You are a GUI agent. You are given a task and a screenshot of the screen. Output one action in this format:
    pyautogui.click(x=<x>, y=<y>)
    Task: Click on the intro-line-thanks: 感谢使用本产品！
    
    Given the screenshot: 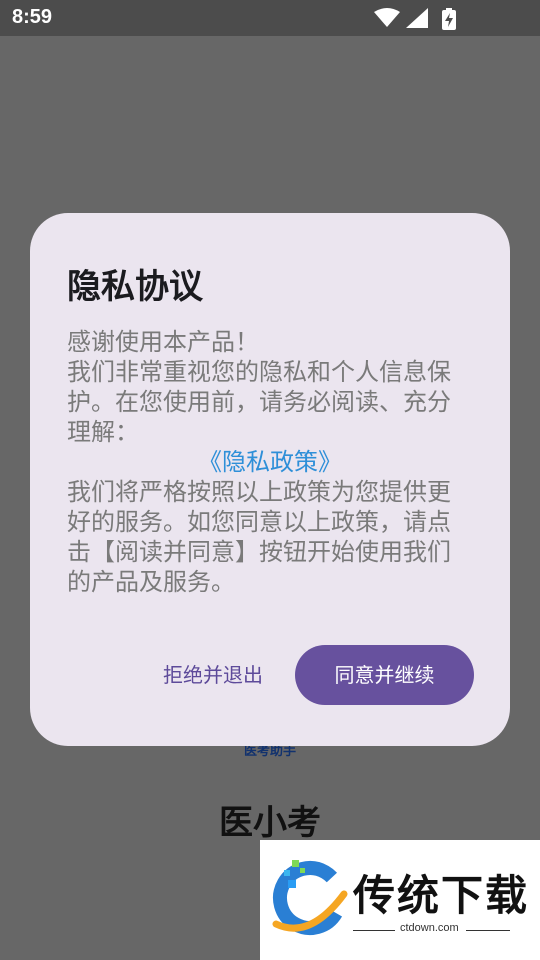 What is the action you would take?
    pyautogui.click(x=163, y=342)
    